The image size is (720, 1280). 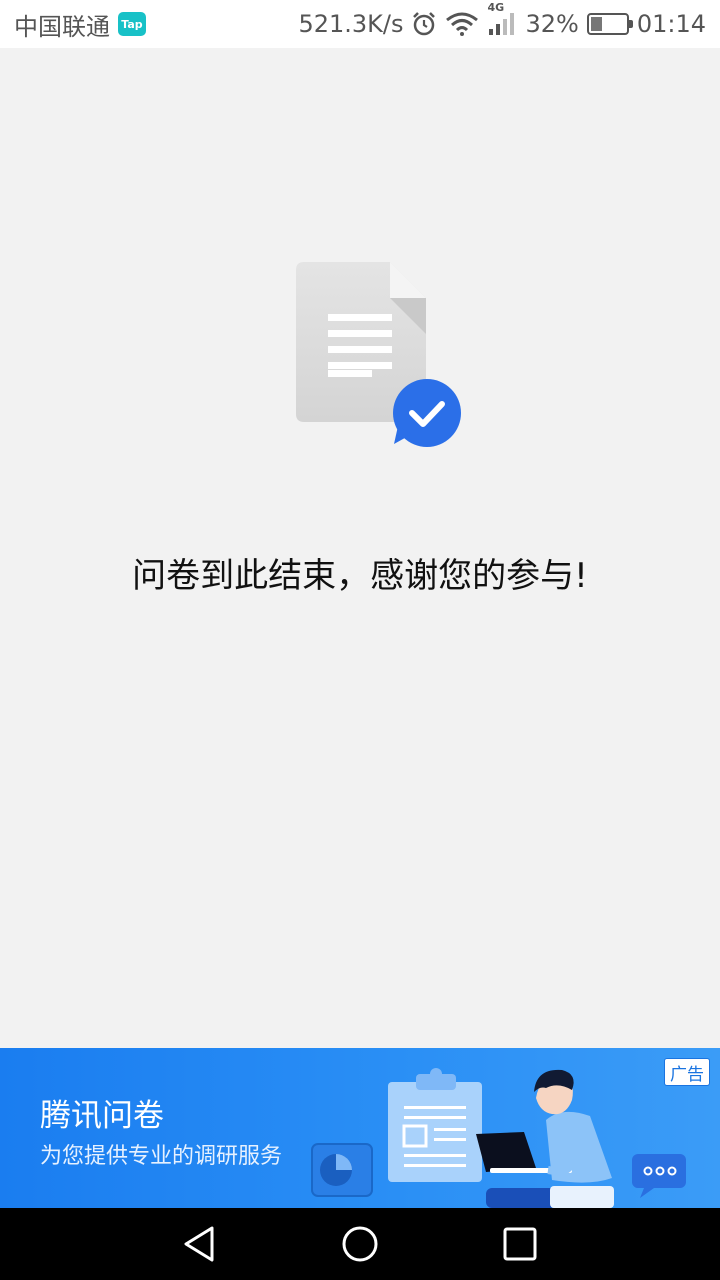 I want to click on carrier-label: 中国联通, so click(x=62, y=26).